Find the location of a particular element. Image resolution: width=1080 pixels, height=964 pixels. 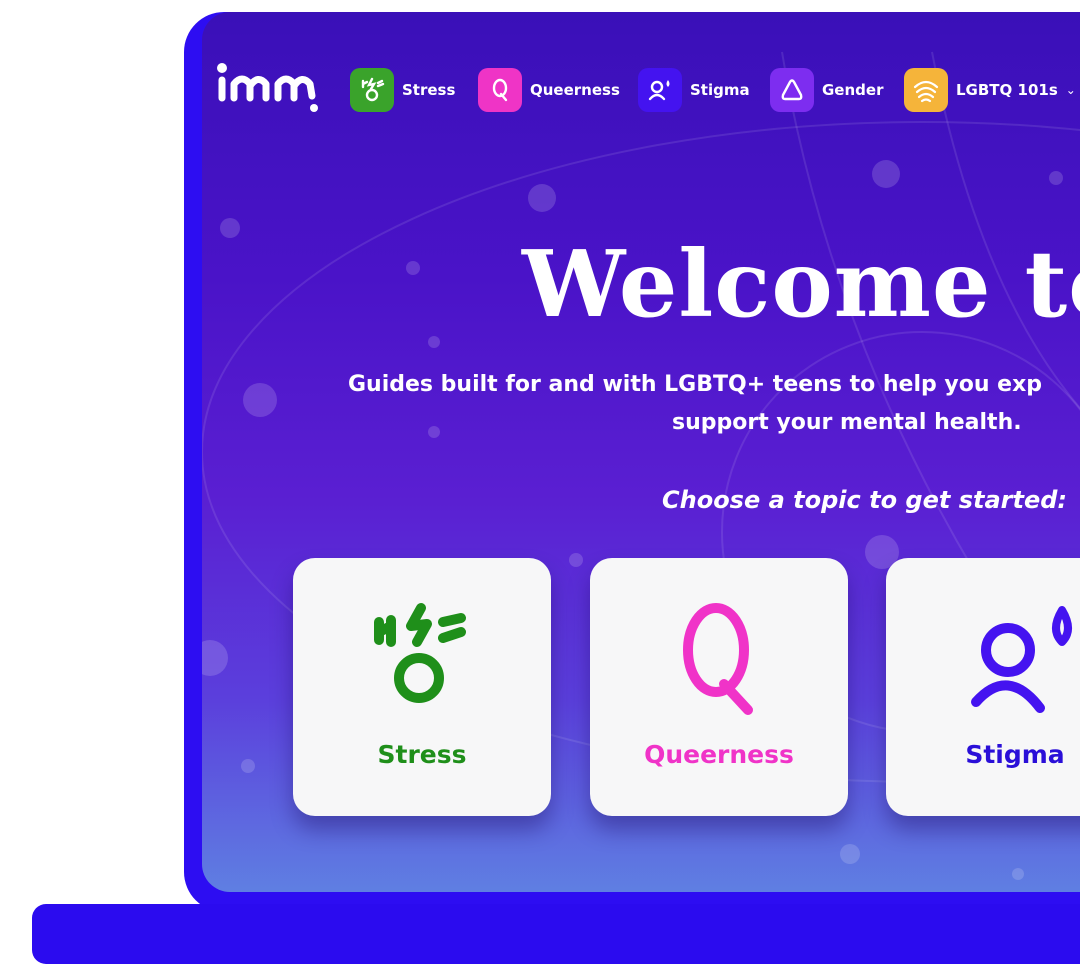

nav-label-lgbtq-101s: LGBTQ 101s is located at coordinates (1007, 90).